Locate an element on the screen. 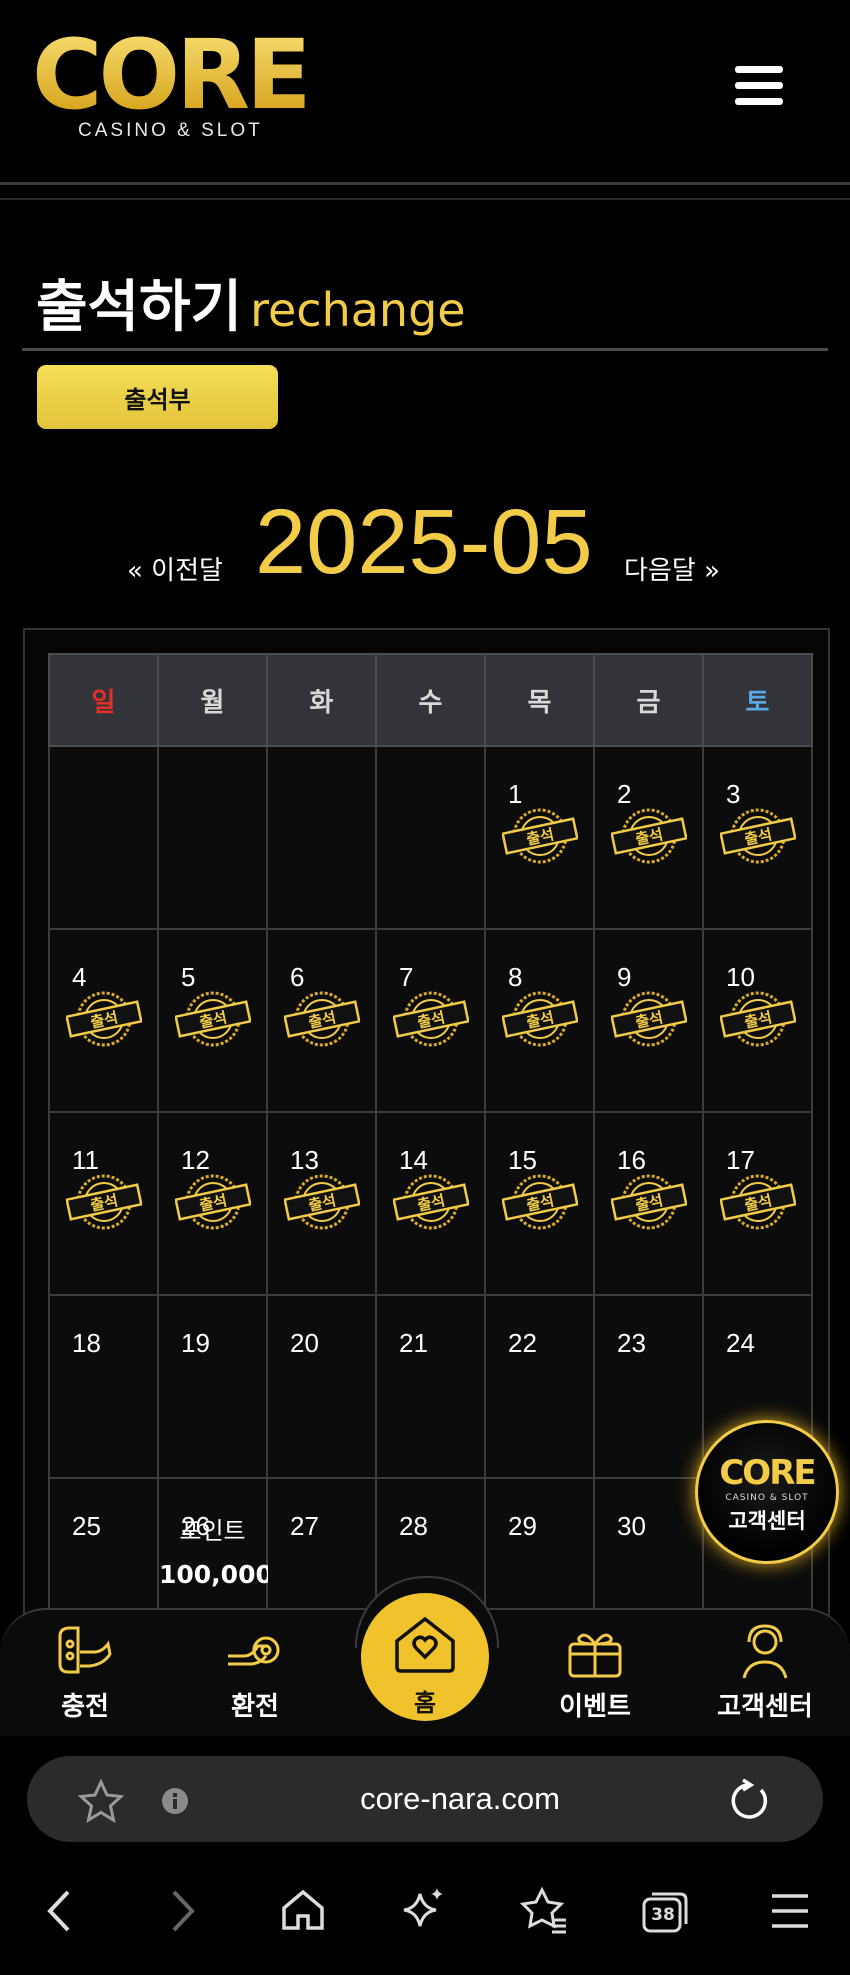  calendar-day-cell: 14 출석 is located at coordinates (430, 1203).